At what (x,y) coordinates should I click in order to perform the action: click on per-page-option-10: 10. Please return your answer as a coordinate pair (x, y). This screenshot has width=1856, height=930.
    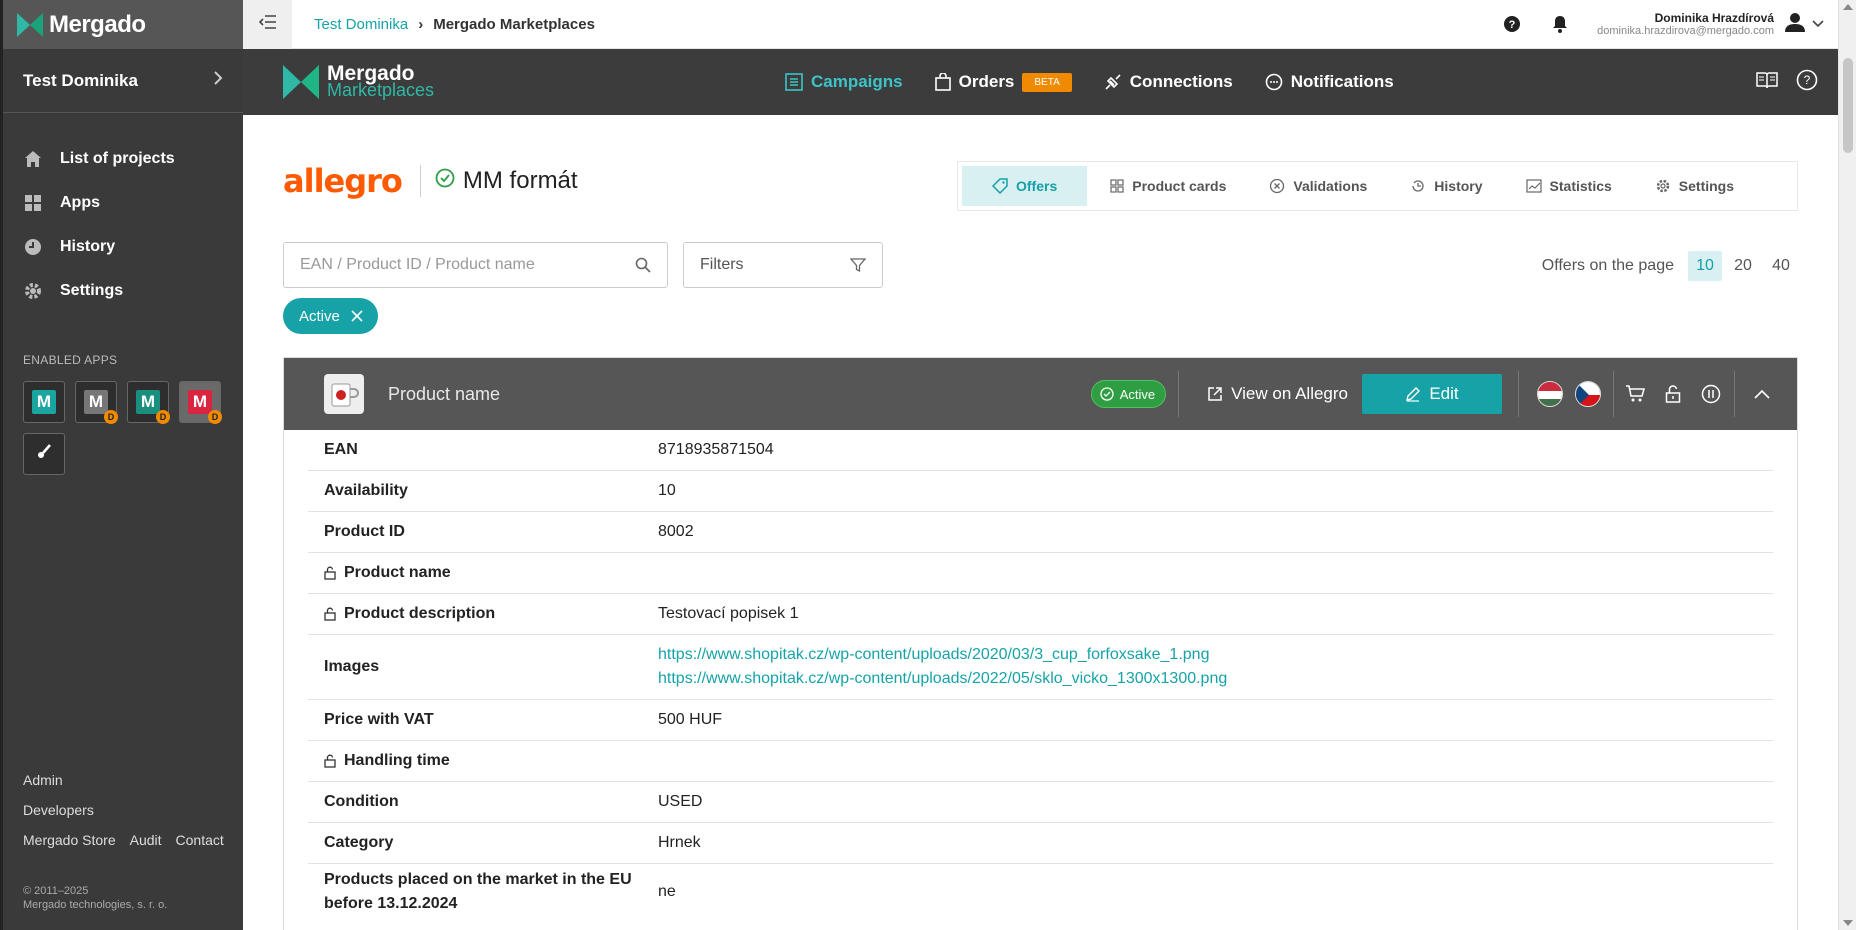
    Looking at the image, I should click on (1705, 266).